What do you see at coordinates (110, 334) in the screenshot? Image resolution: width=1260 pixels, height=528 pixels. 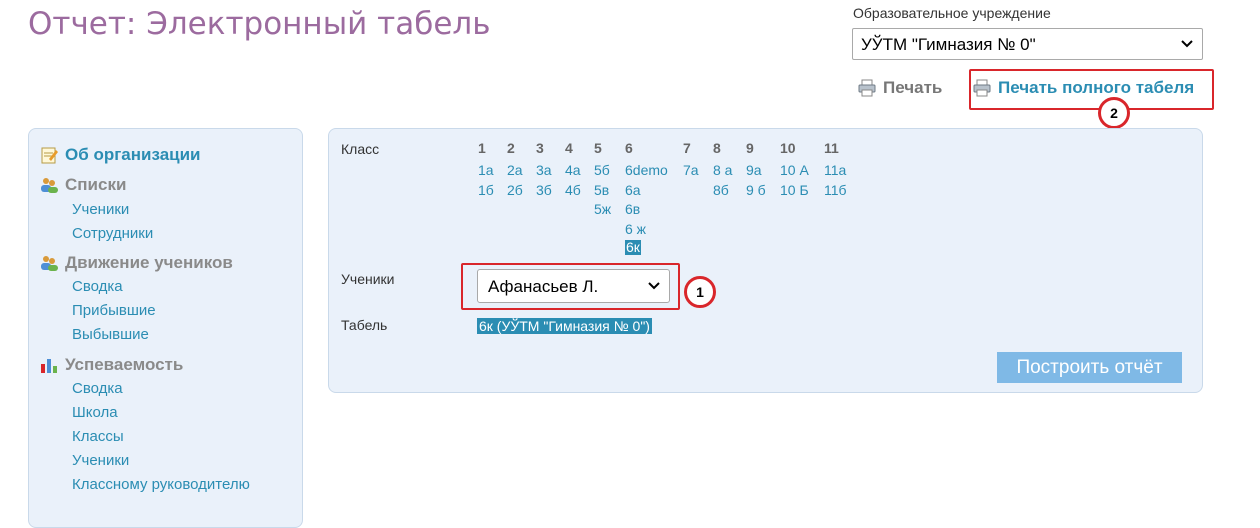 I see `sidebar-item-departed: Выбывшие` at bounding box center [110, 334].